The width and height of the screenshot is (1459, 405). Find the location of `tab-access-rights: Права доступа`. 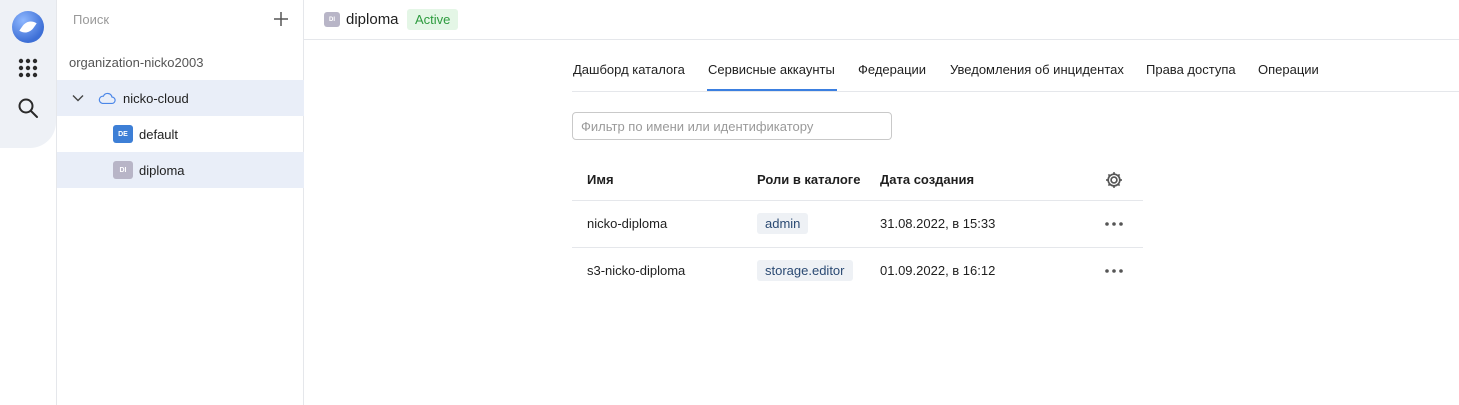

tab-access-rights: Права доступа is located at coordinates (1191, 69).